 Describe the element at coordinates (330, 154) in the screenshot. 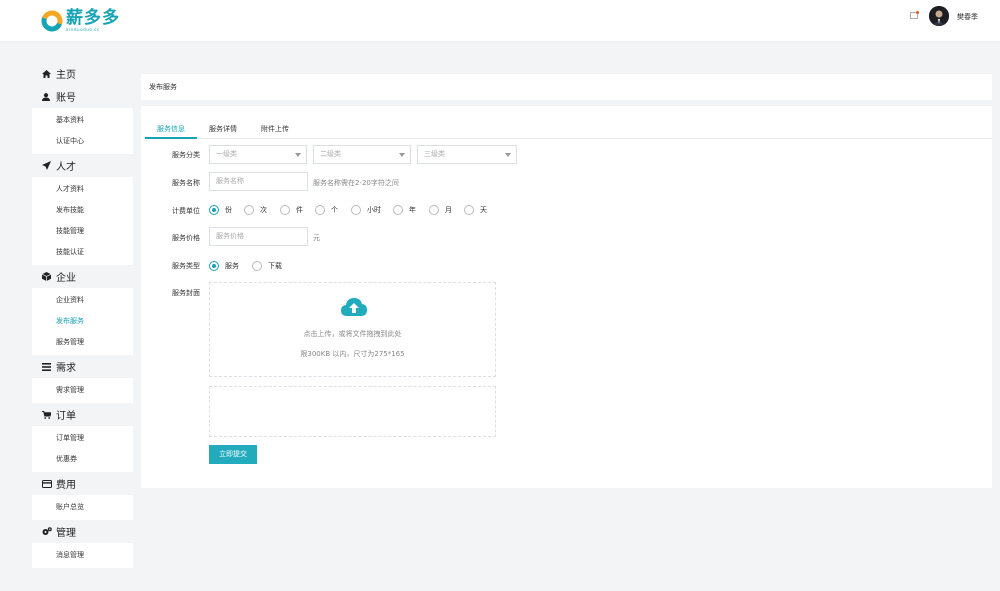

I see `select-value: 二级类` at that location.